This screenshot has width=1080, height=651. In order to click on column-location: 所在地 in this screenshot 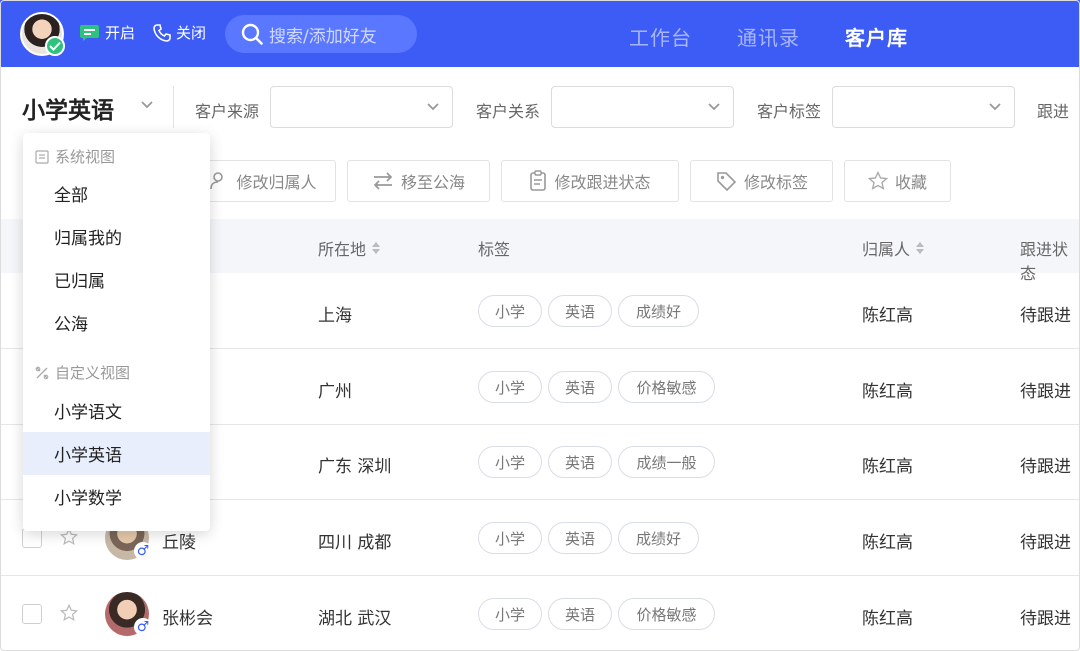, I will do `click(349, 248)`.